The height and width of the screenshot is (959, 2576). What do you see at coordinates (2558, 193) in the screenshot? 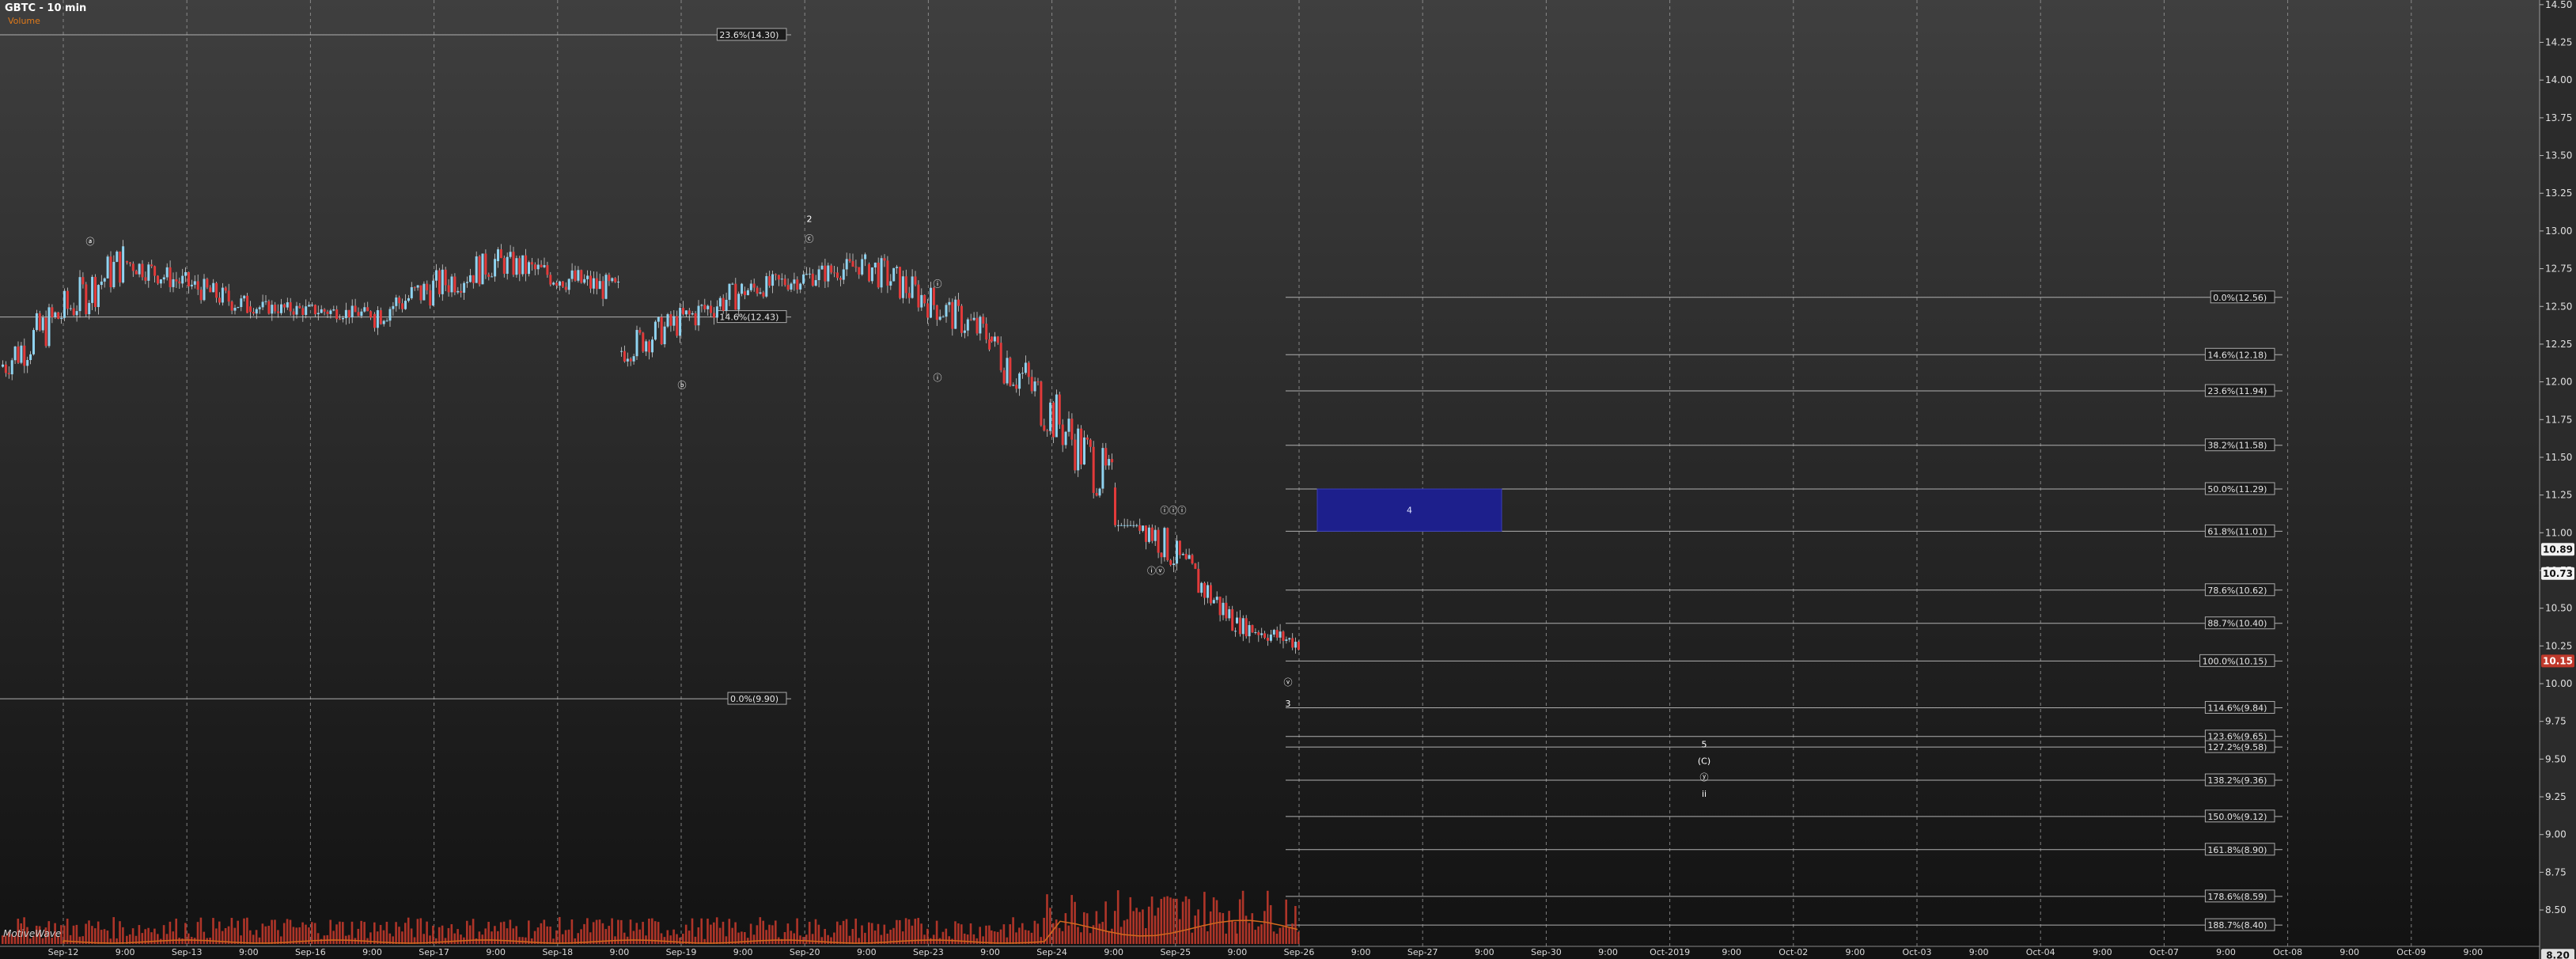
I see `y-tick-label: 13.25` at bounding box center [2558, 193].